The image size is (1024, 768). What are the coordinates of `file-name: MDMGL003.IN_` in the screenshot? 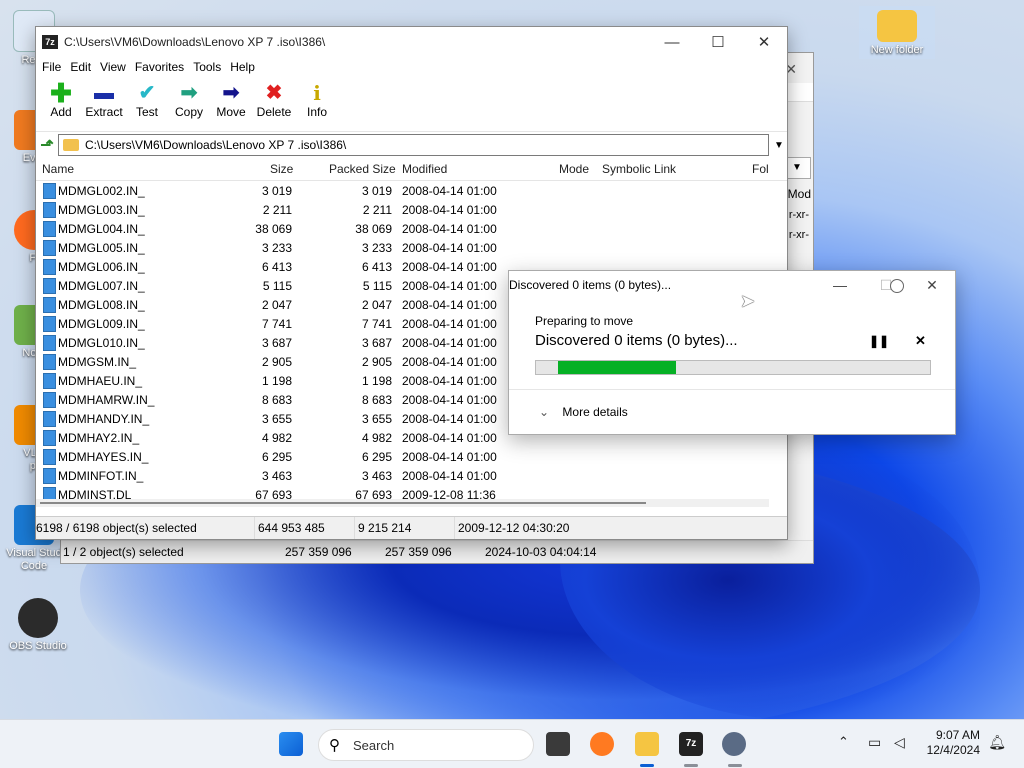 It's located at (101, 210).